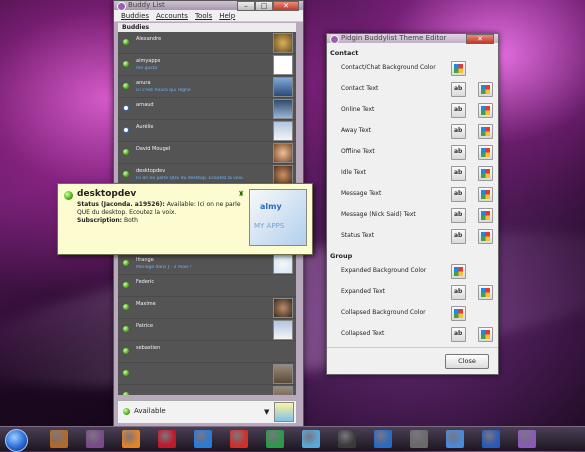 The image size is (585, 452). I want to click on theme-row: Status Text ab, so click(412, 236).